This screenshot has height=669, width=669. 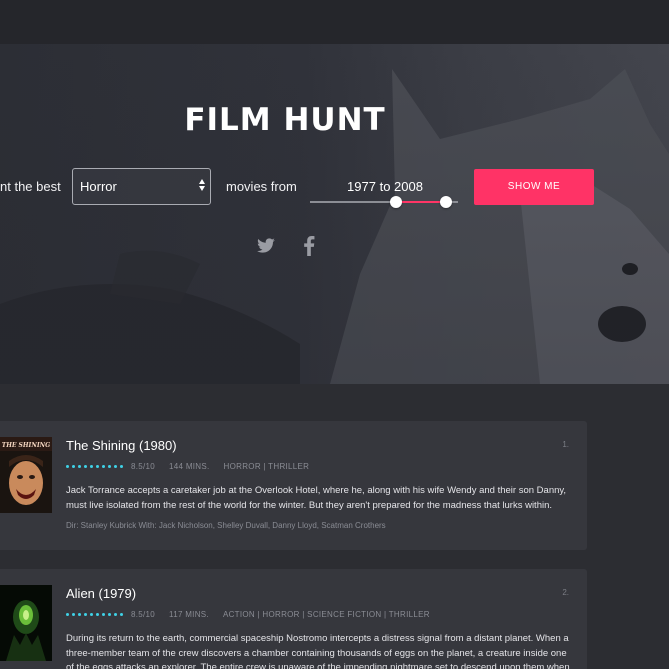 I want to click on slider-selected-range, so click(x=421, y=202).